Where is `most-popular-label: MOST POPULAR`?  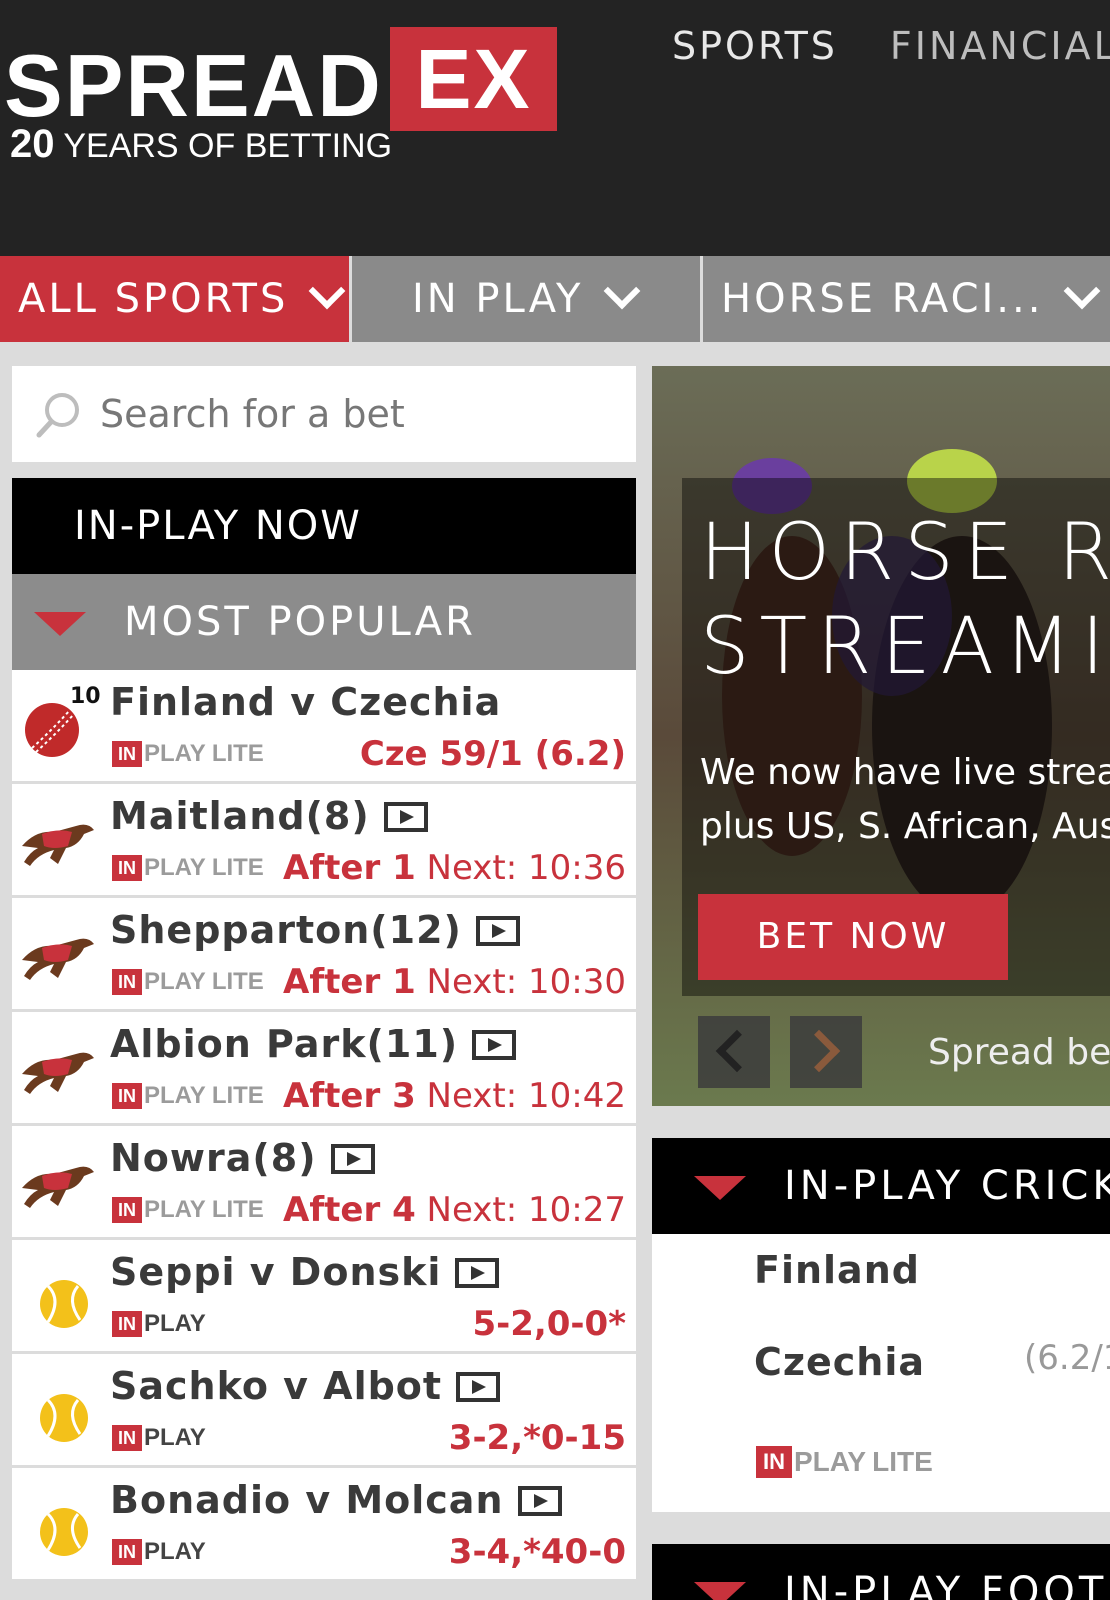
most-popular-label: MOST POPULAR is located at coordinates (300, 622).